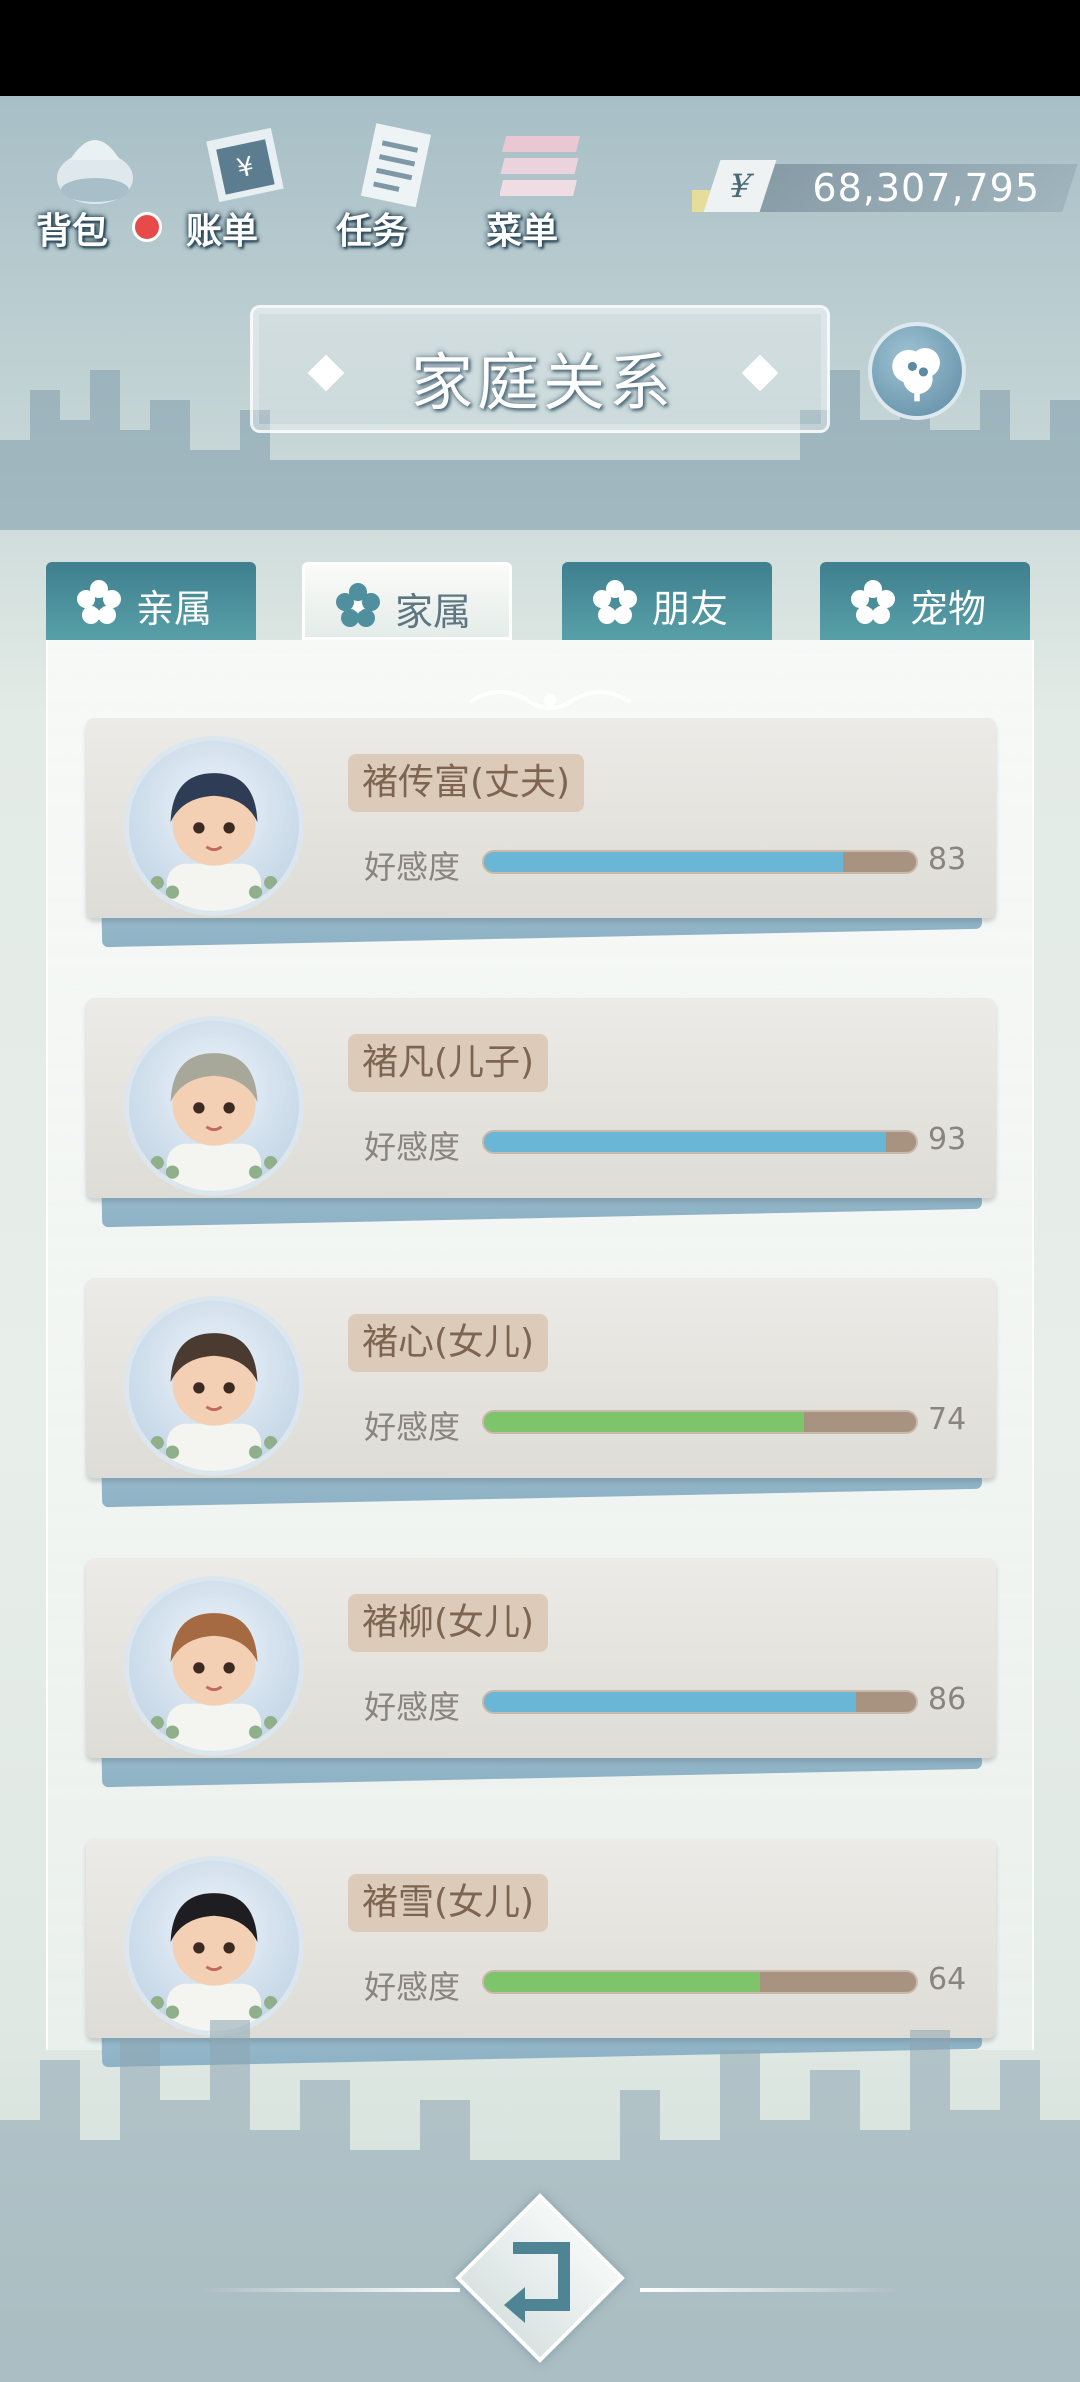 The height and width of the screenshot is (2382, 1080). I want to click on member-name: 褚凡(儿子), so click(448, 1063).